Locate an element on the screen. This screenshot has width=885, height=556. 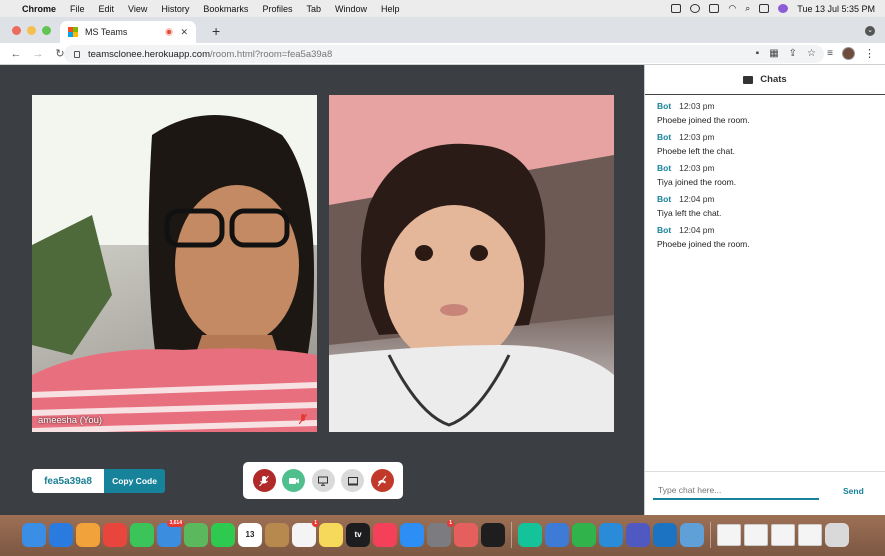
grammarly-icon is located at coordinates (530, 534).